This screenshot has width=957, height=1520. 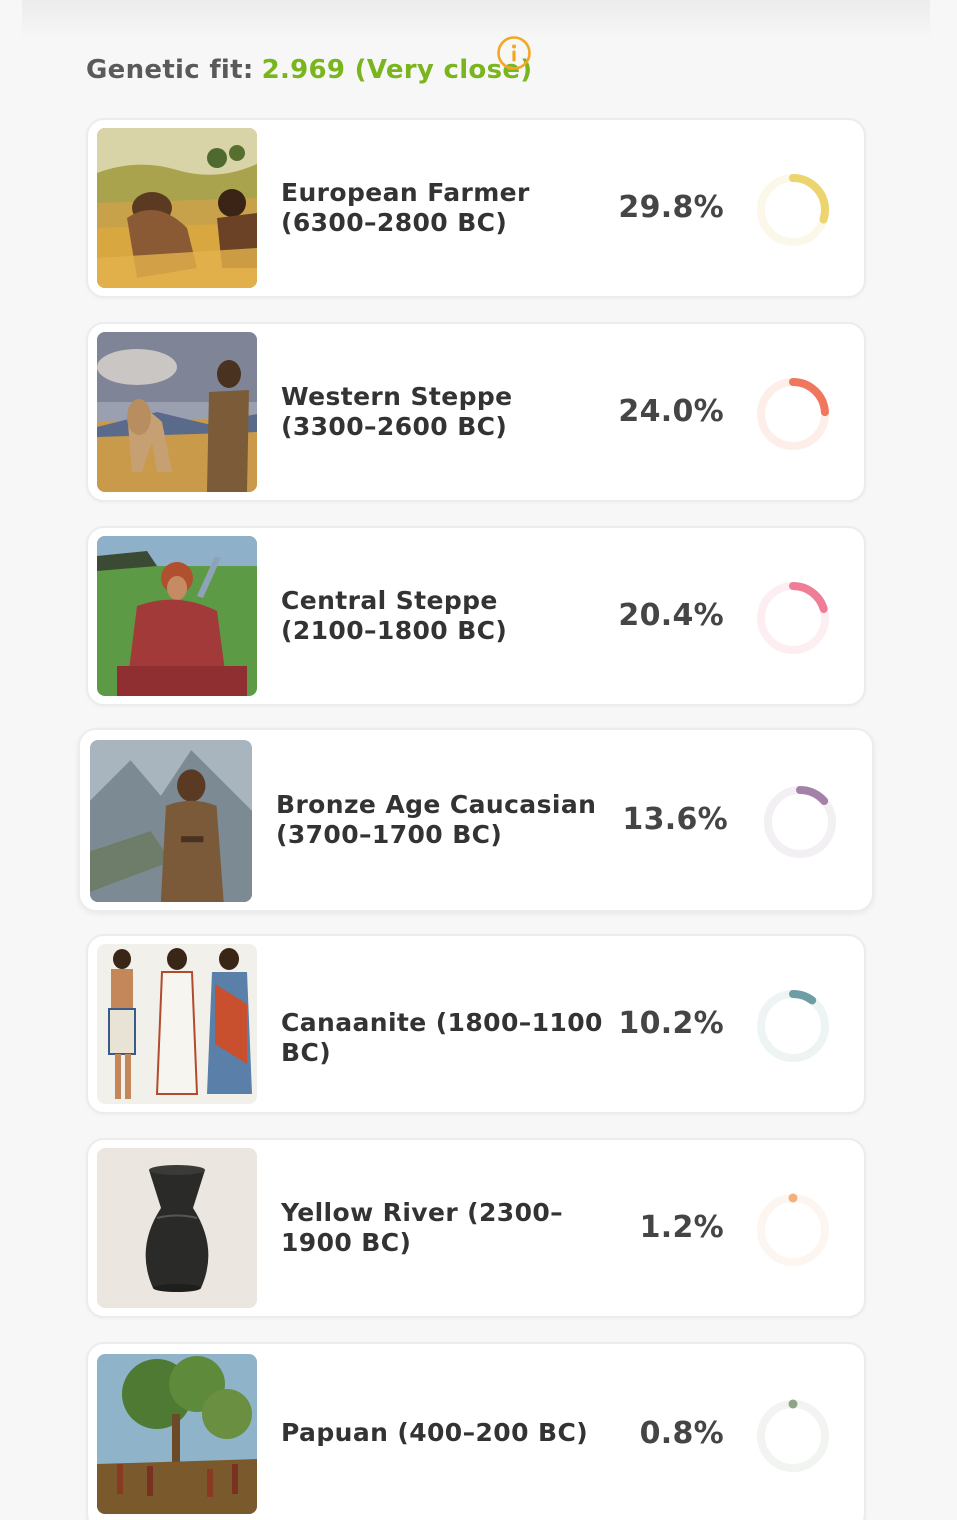 I want to click on population-card-canaanite: Canaanite (1800–1100 BC) 10.2%, so click(x=476, y=1024).